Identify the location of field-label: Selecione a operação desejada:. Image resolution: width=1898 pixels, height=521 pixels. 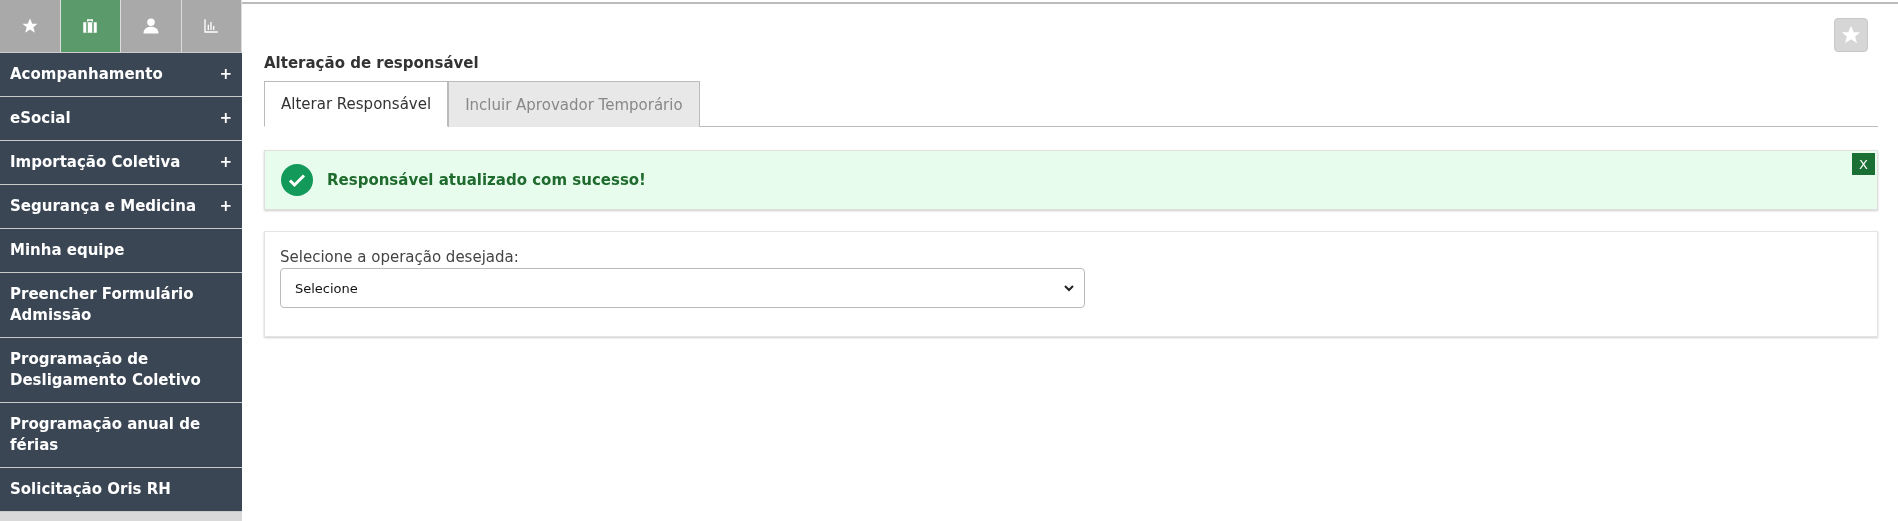
(400, 257).